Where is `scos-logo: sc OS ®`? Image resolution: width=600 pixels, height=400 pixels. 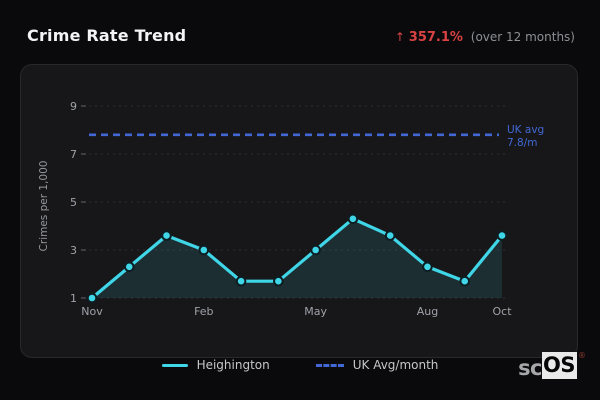 scos-logo: sc OS ® is located at coordinates (552, 365).